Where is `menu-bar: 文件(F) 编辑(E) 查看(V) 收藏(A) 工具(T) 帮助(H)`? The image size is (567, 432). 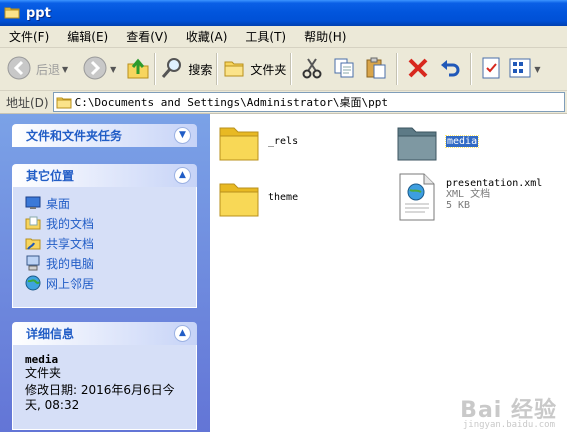
menu-bar: 文件(F) 编辑(E) 查看(V) 收藏(A) 工具(T) 帮助(H) is located at coordinates (283, 37).